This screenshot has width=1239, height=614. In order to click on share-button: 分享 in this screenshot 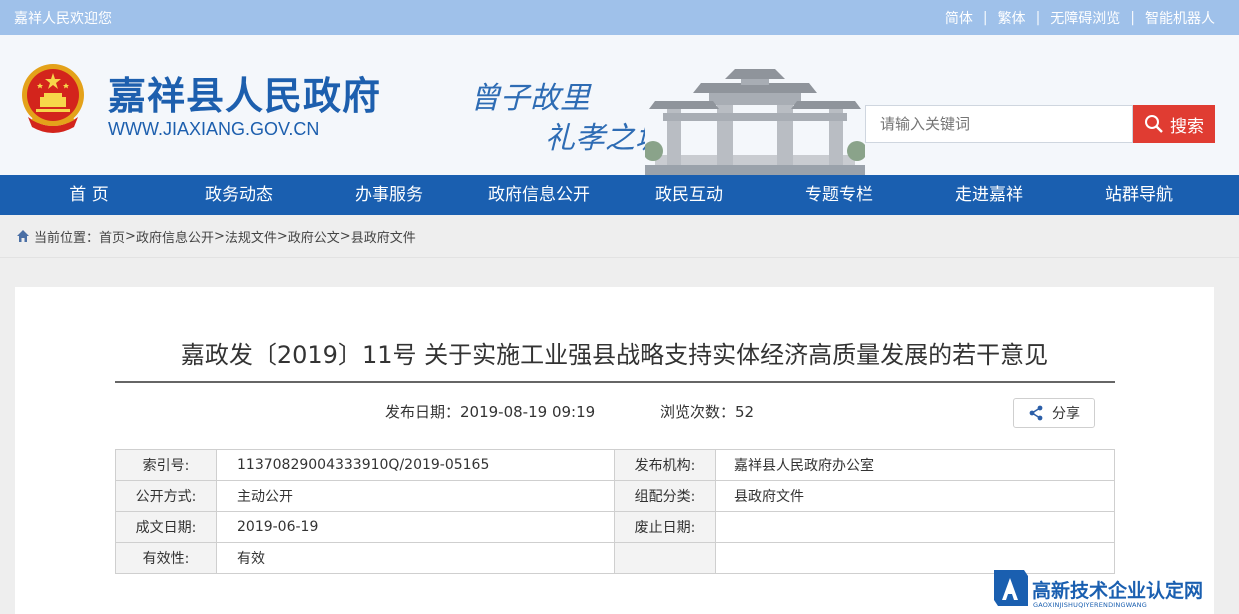, I will do `click(1054, 413)`.